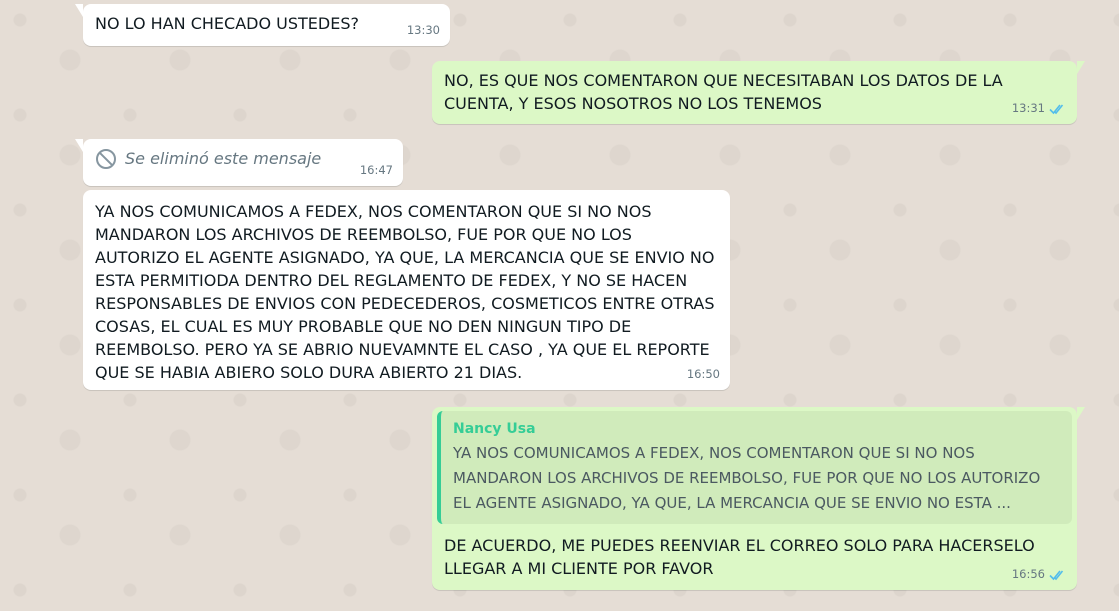 Image resolution: width=1119 pixels, height=611 pixels. What do you see at coordinates (106, 158) in the screenshot?
I see `no-entry-icon` at bounding box center [106, 158].